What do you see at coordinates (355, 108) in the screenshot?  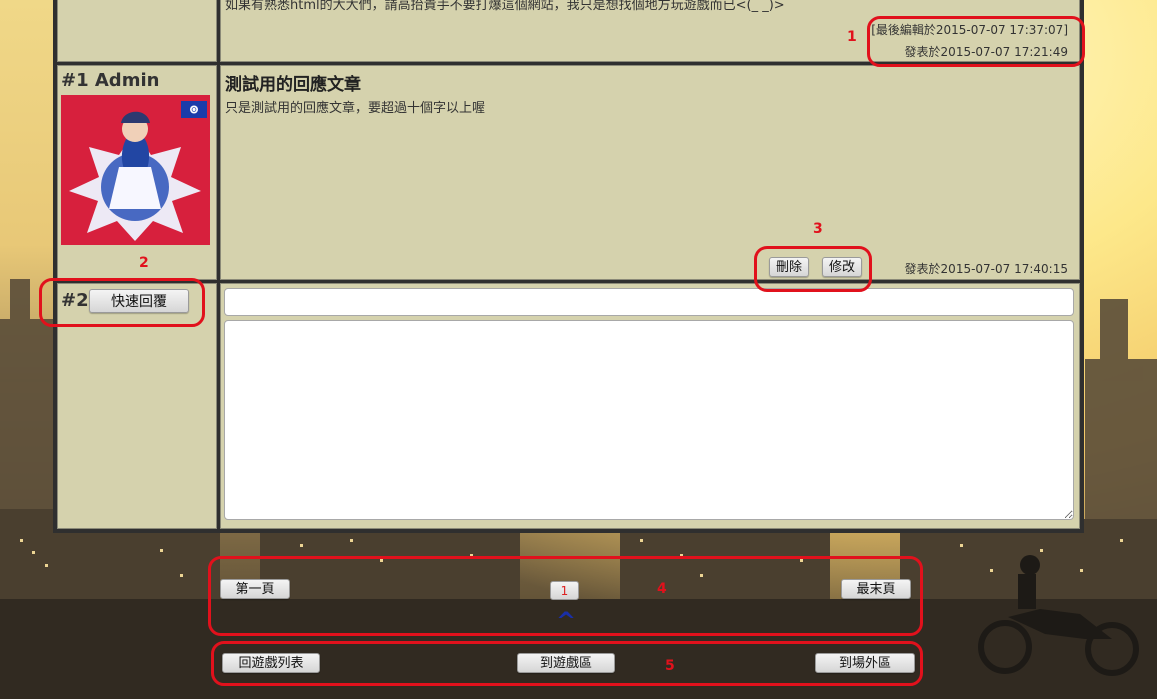 I see `post1-body: 只是測試用的回應文章，要超過十個字以上喔` at bounding box center [355, 108].